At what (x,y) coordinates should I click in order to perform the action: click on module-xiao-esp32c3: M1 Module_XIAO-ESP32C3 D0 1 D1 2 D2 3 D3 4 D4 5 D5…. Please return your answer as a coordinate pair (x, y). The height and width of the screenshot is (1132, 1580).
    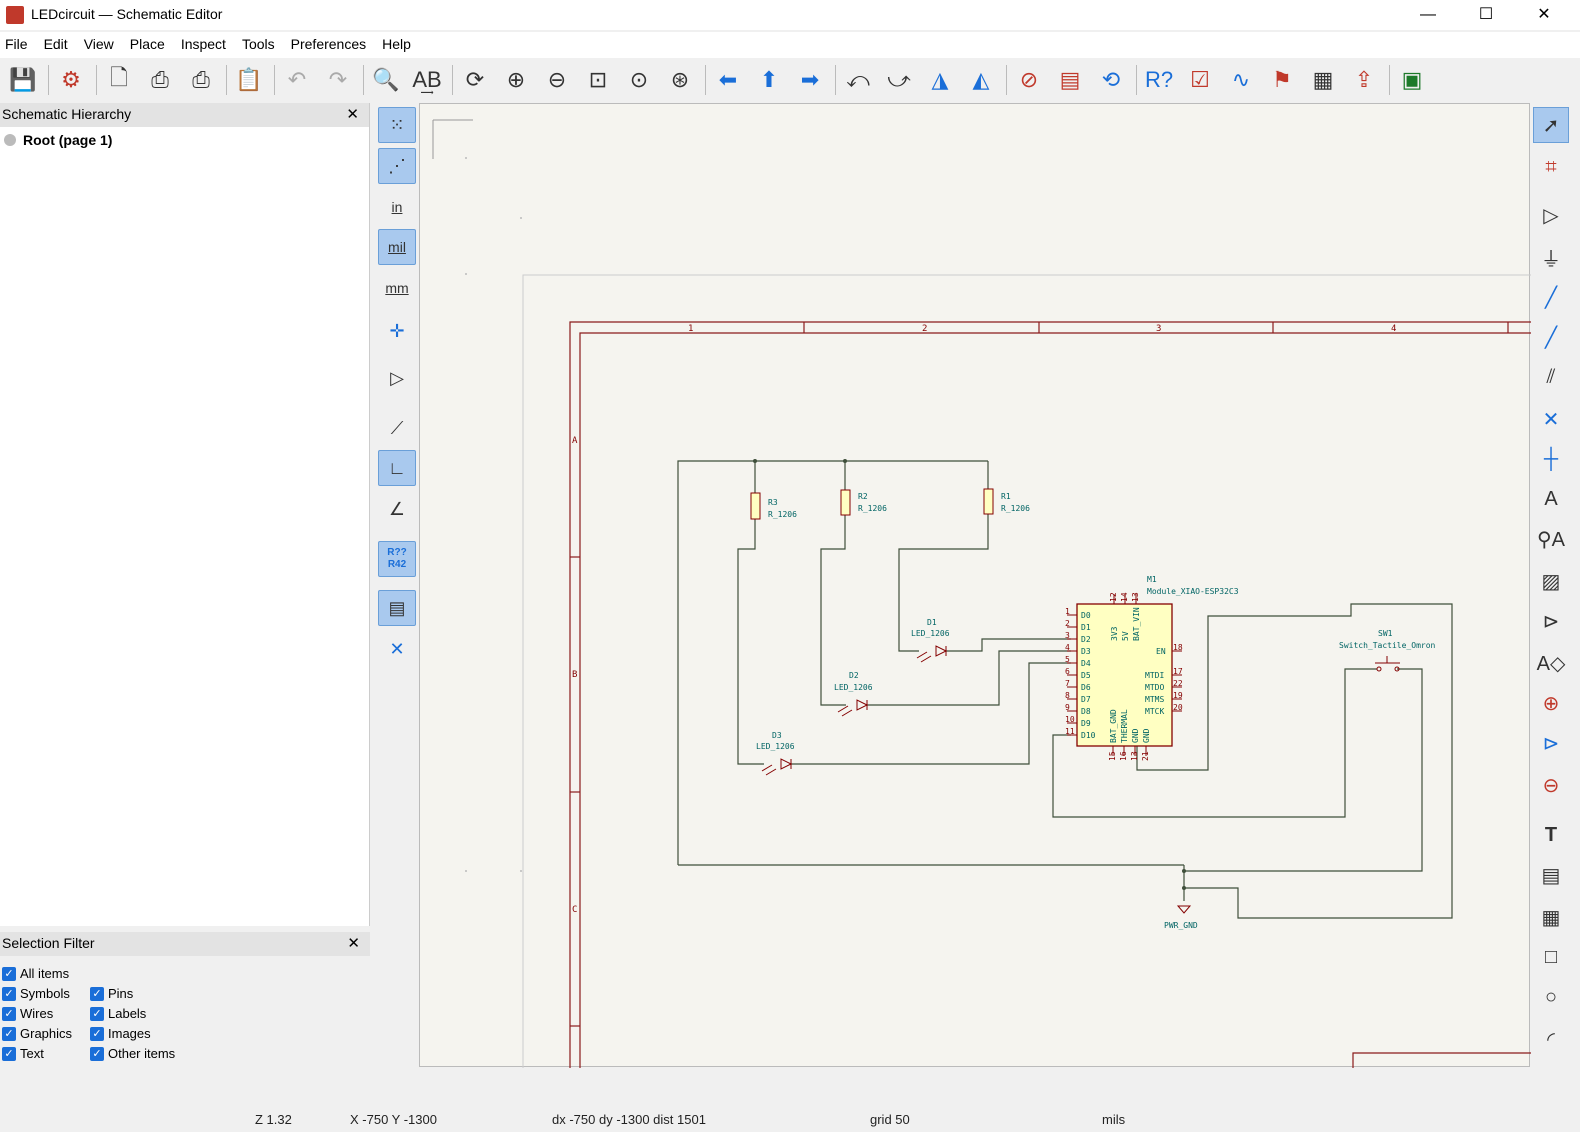
    Looking at the image, I should click on (1152, 668).